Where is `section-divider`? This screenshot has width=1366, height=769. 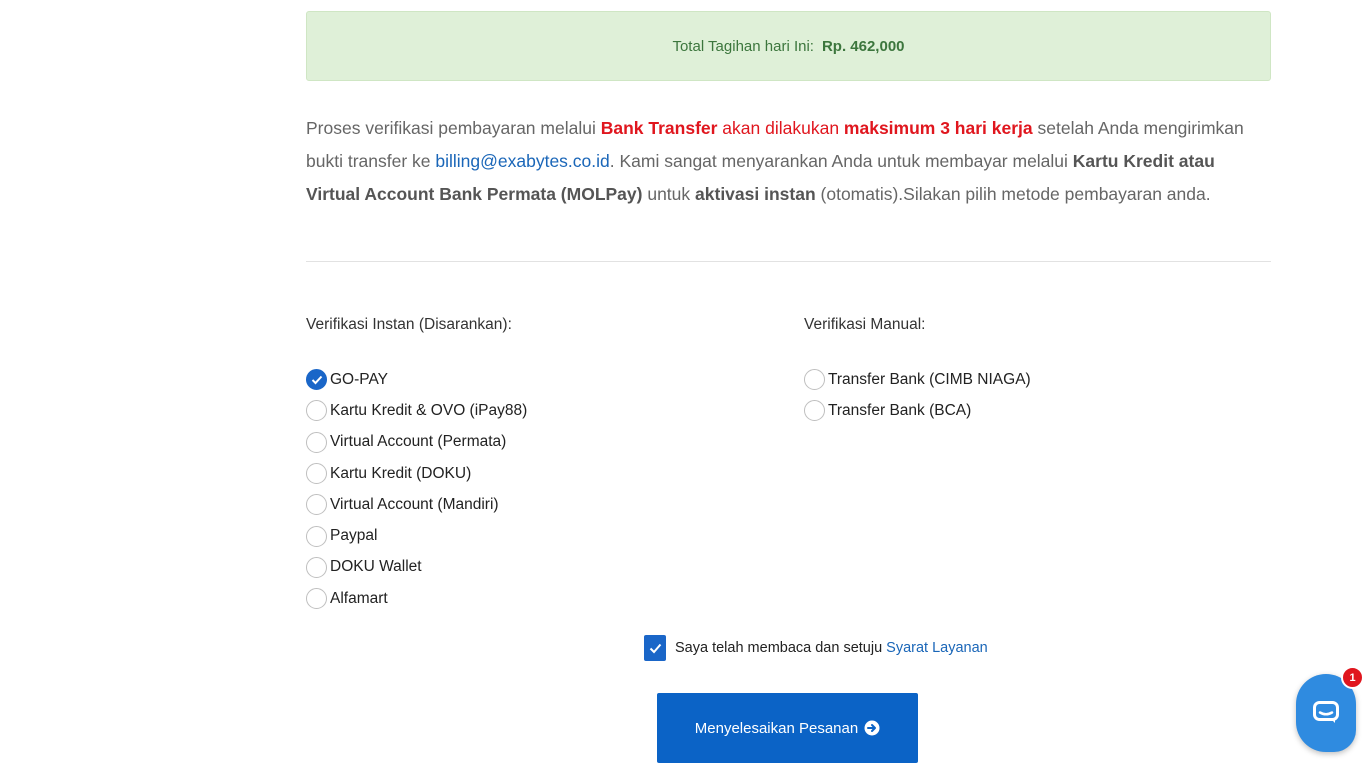
section-divider is located at coordinates (788, 261).